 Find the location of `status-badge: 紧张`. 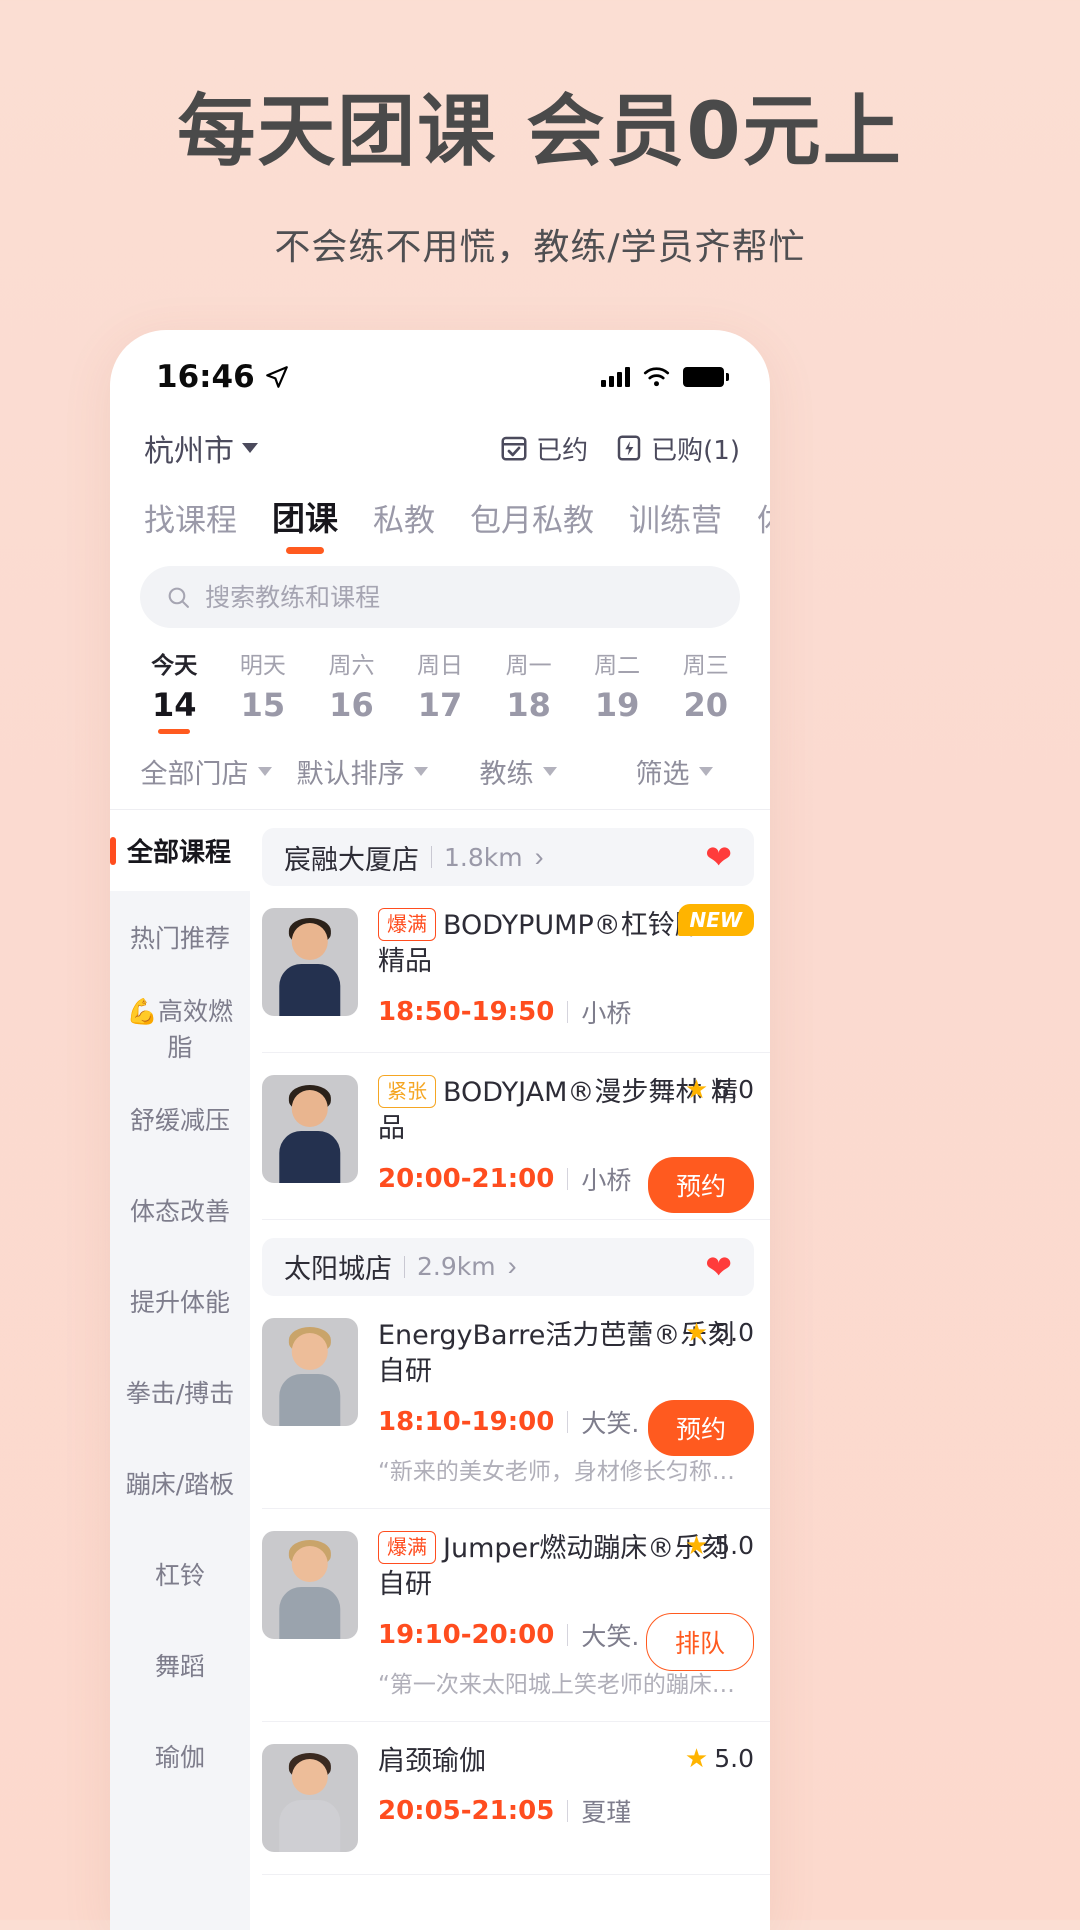

status-badge: 紧张 is located at coordinates (407, 1091).